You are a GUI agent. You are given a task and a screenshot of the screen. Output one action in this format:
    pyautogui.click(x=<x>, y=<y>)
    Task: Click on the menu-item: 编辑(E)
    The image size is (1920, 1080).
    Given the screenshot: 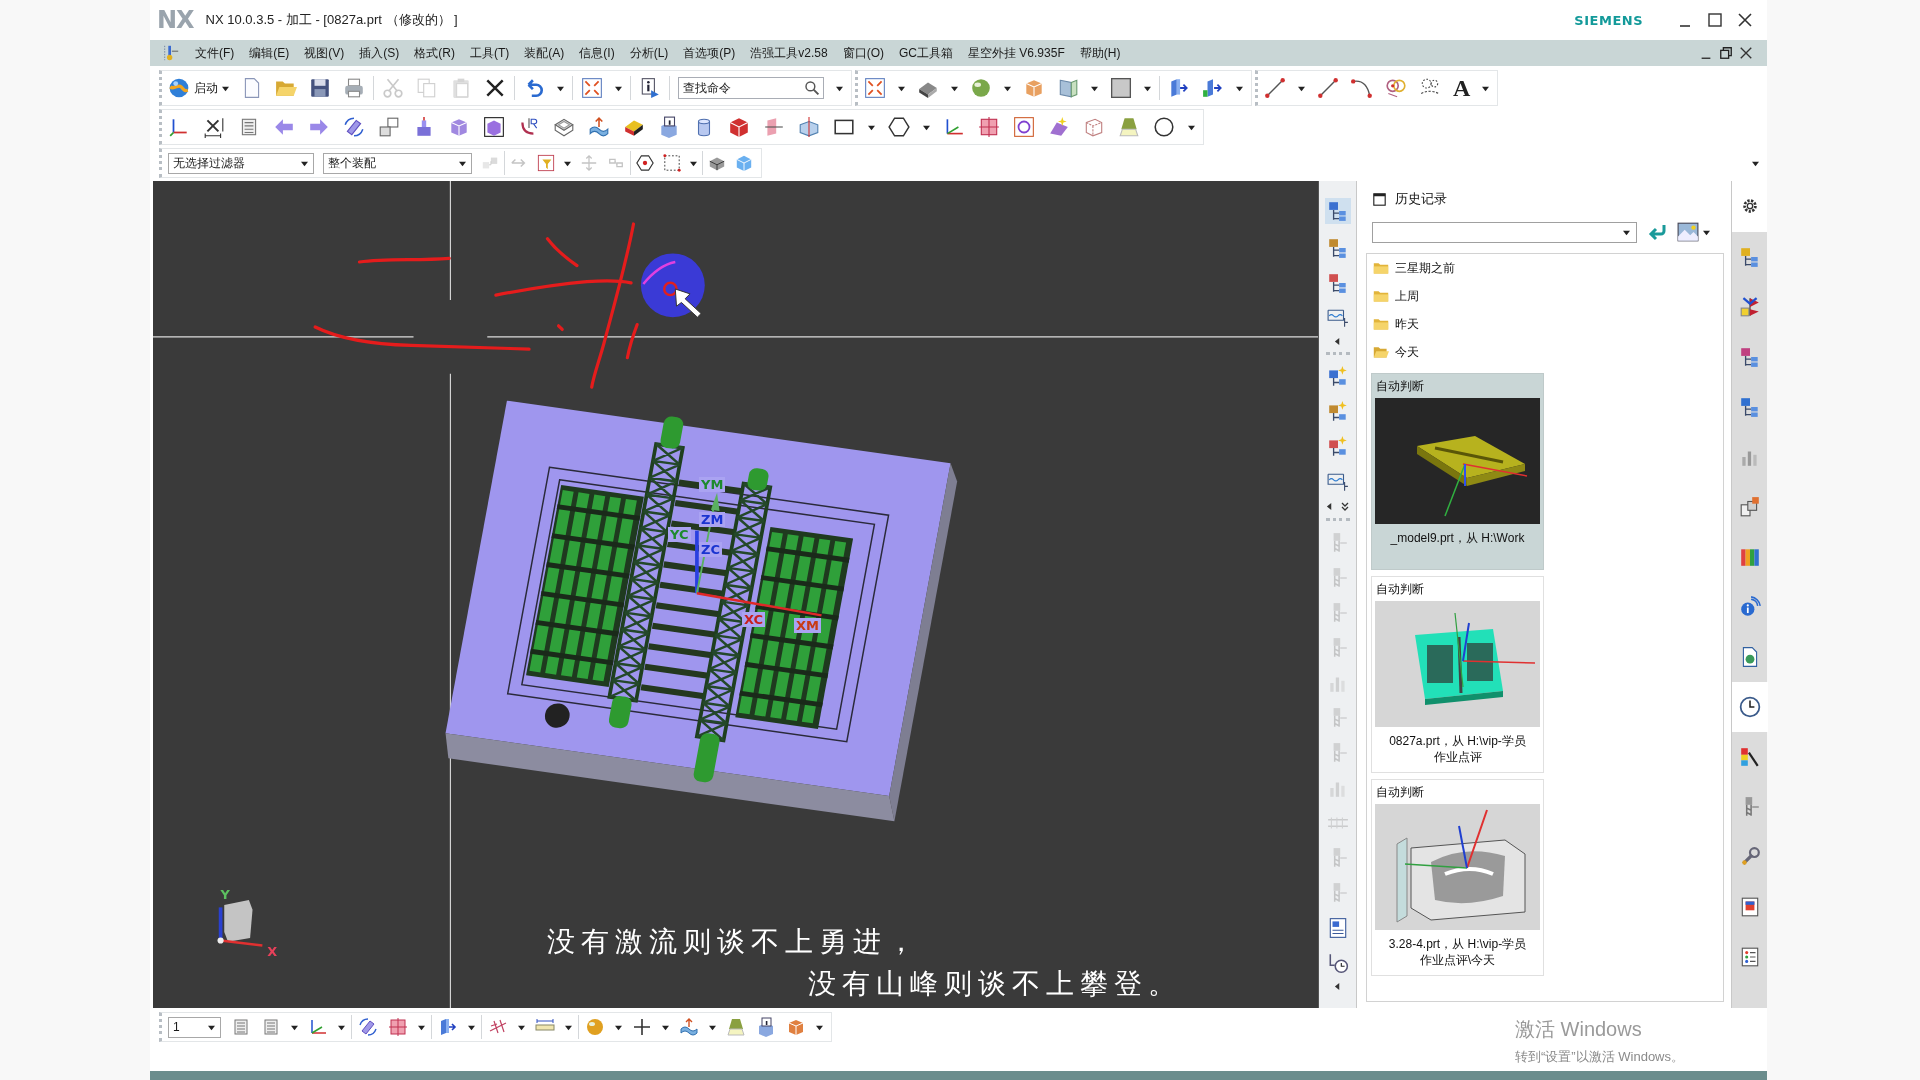 What is the action you would take?
    pyautogui.click(x=269, y=53)
    